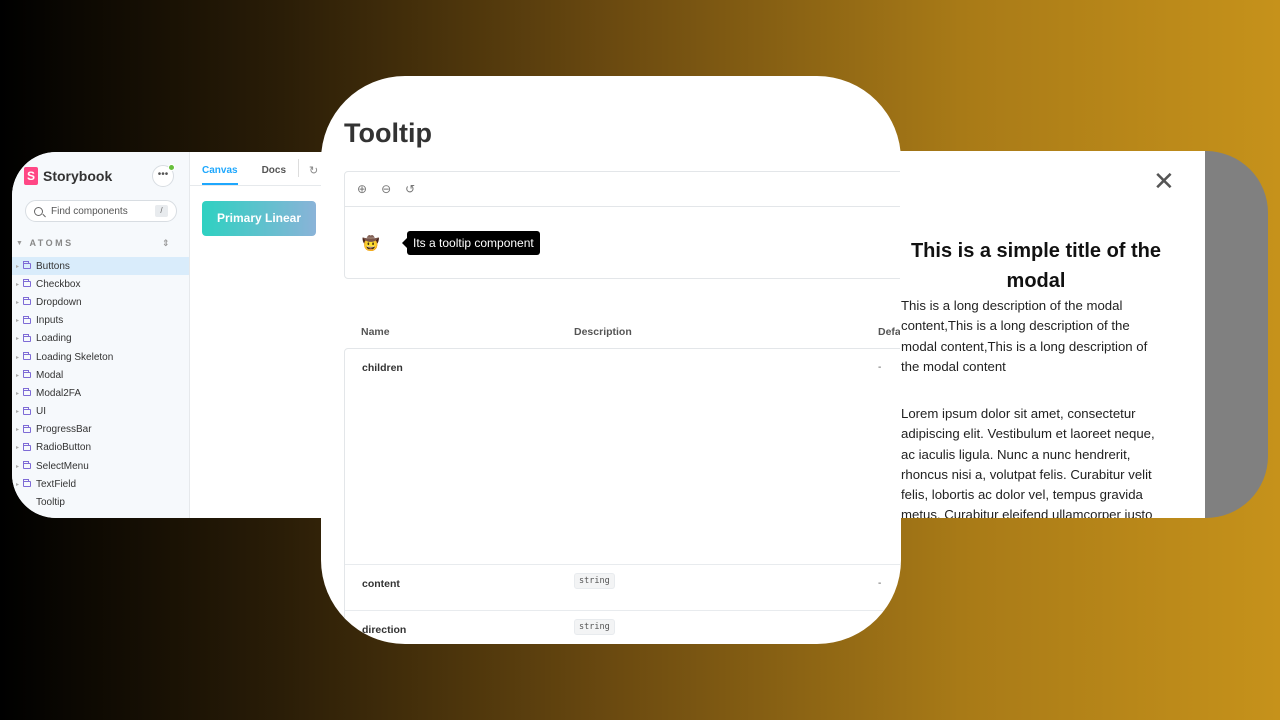 This screenshot has width=1280, height=720. Describe the element at coordinates (100, 302) in the screenshot. I see `sidebar-item-dropdown: ▸ Dropdown` at that location.